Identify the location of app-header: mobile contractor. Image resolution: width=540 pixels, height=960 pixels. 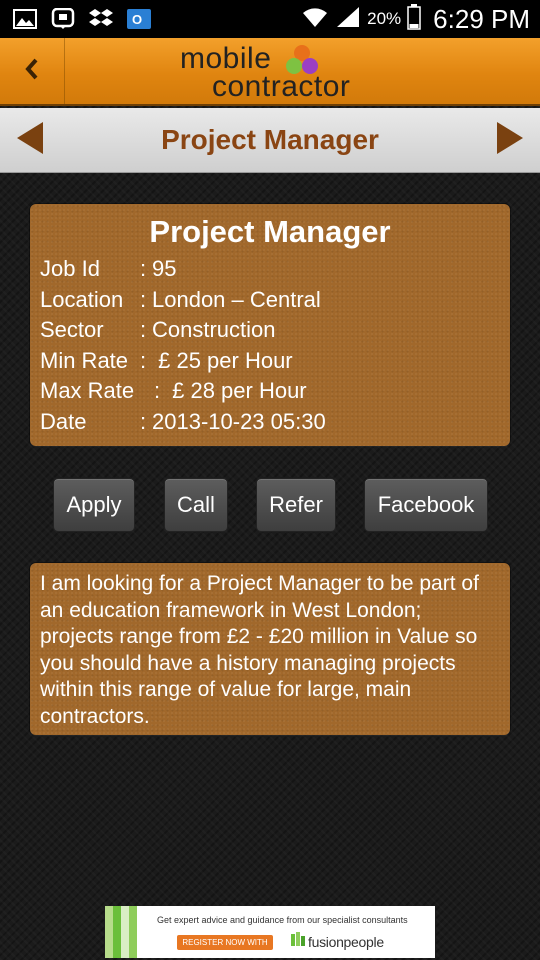
(270, 72).